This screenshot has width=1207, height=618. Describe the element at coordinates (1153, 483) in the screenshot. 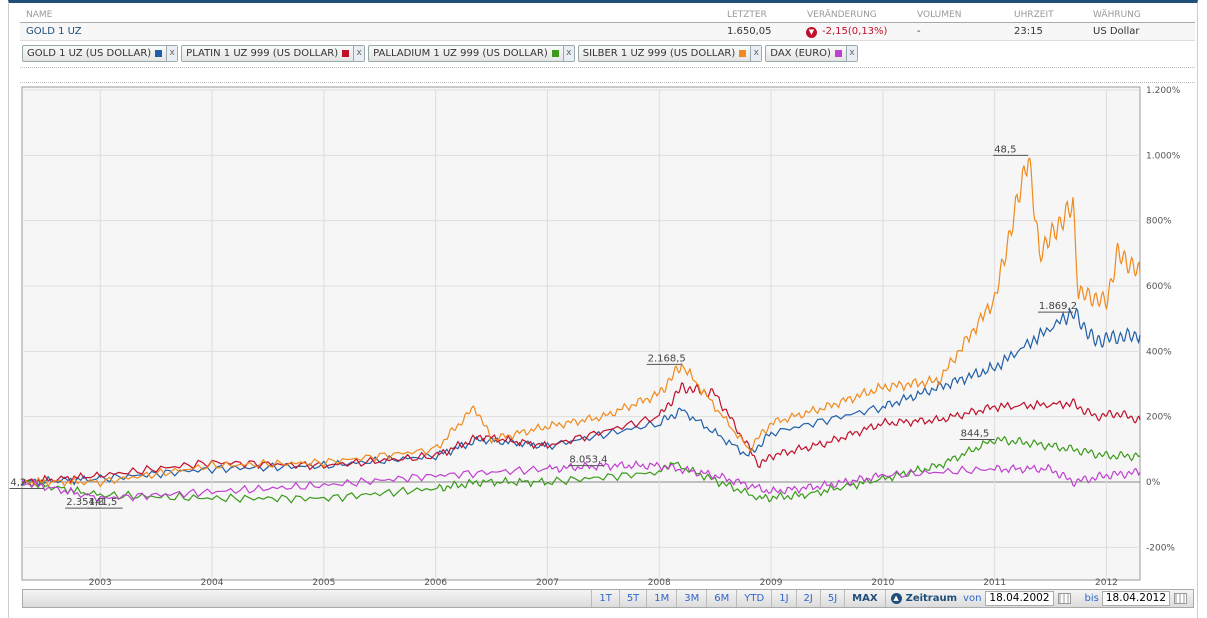

I see `y-tick-label: 0%` at that location.